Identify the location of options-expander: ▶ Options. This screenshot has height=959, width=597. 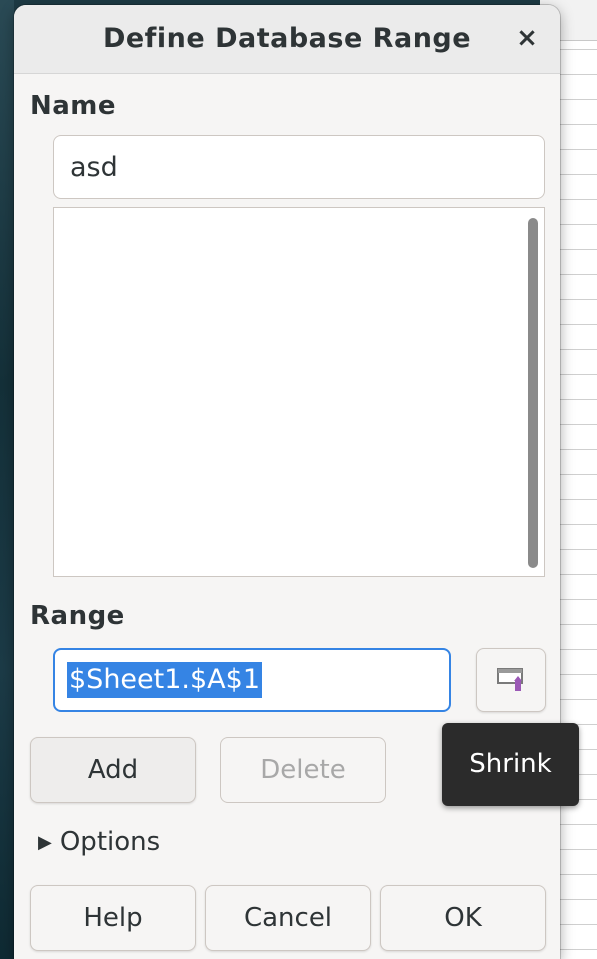
(99, 842).